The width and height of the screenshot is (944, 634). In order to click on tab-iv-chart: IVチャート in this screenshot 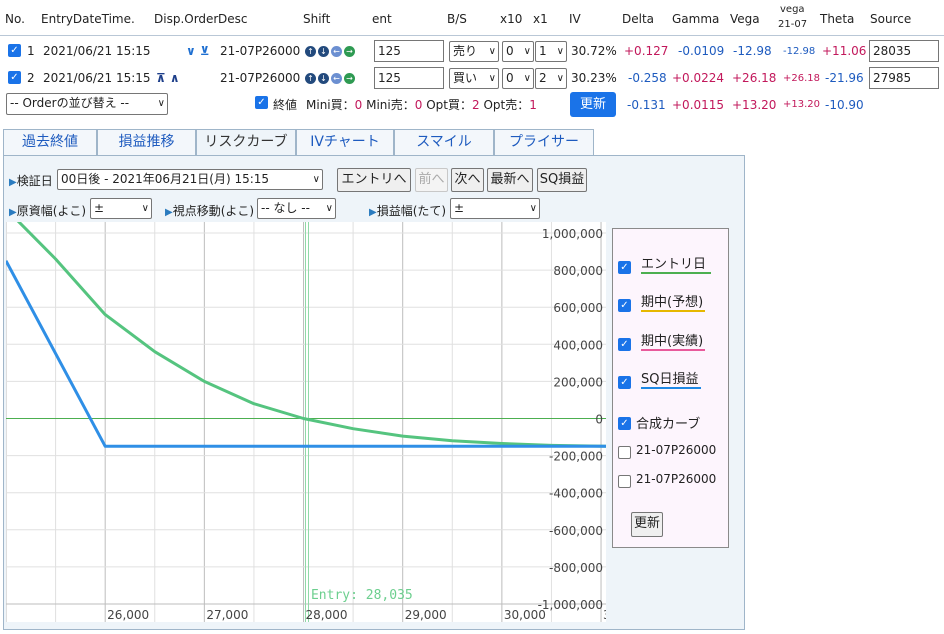, I will do `click(345, 142)`.